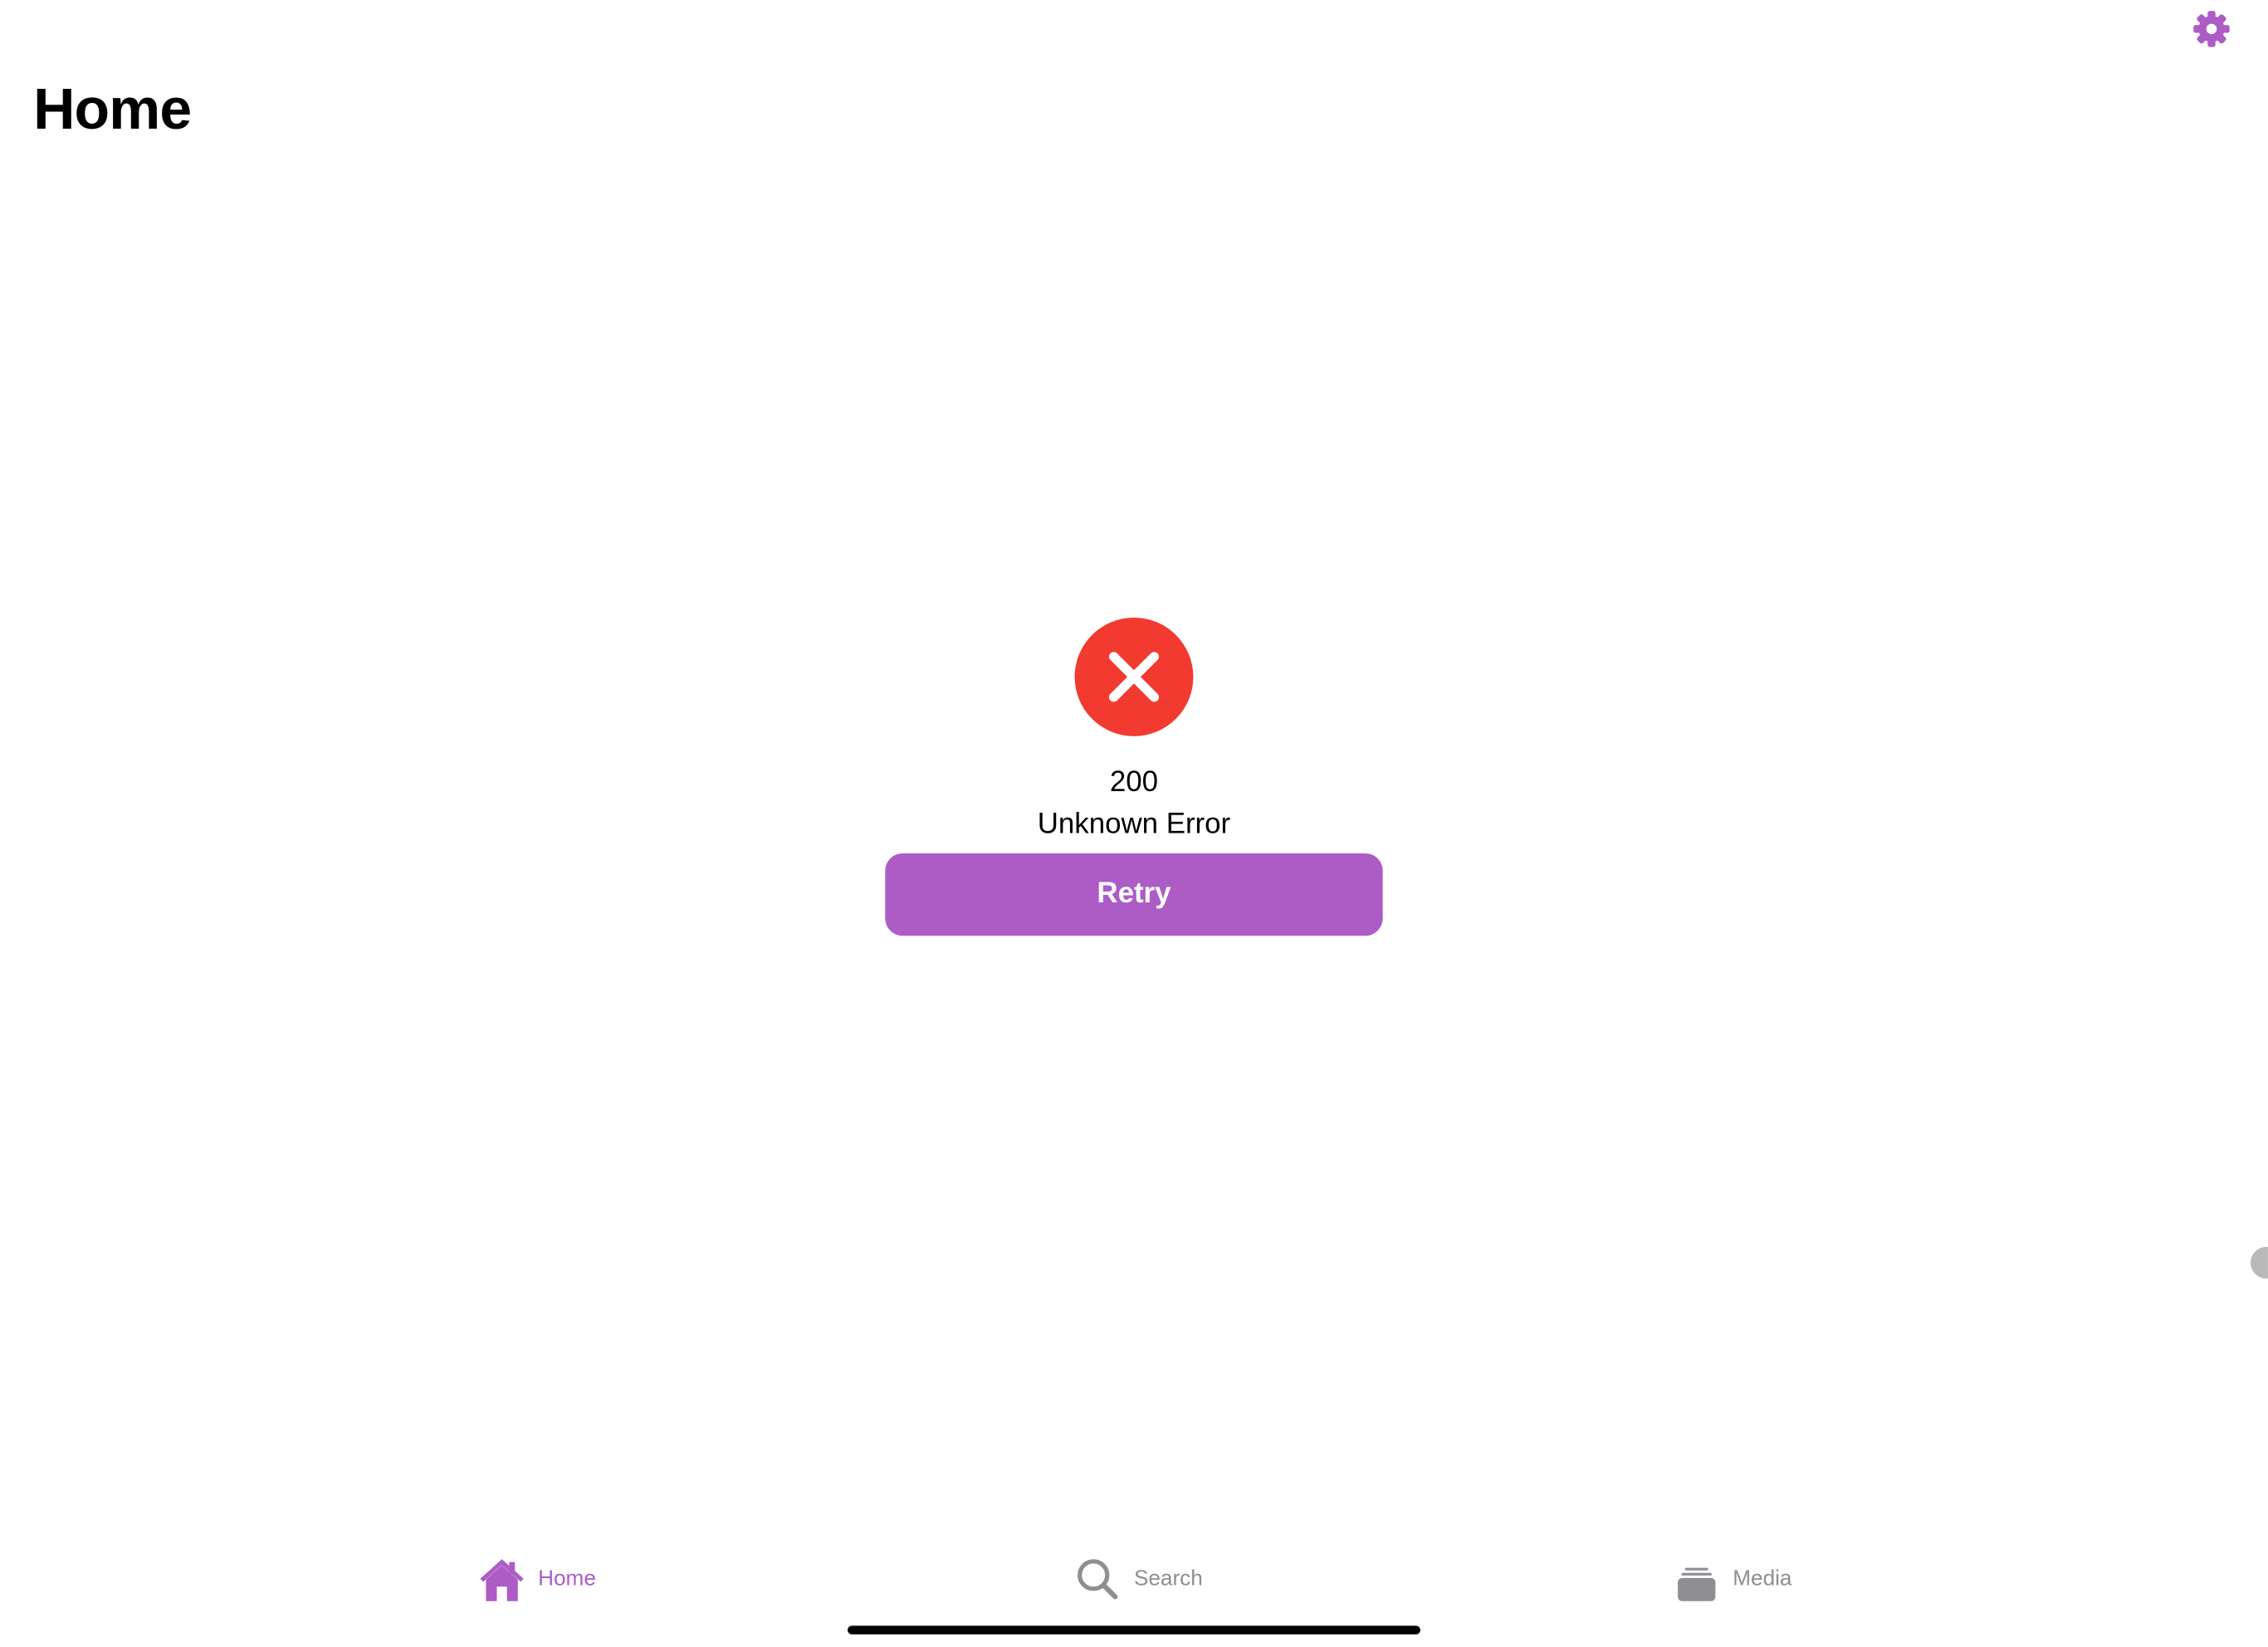  Describe the element at coordinates (112, 110) in the screenshot. I see `page-title: Home` at that location.